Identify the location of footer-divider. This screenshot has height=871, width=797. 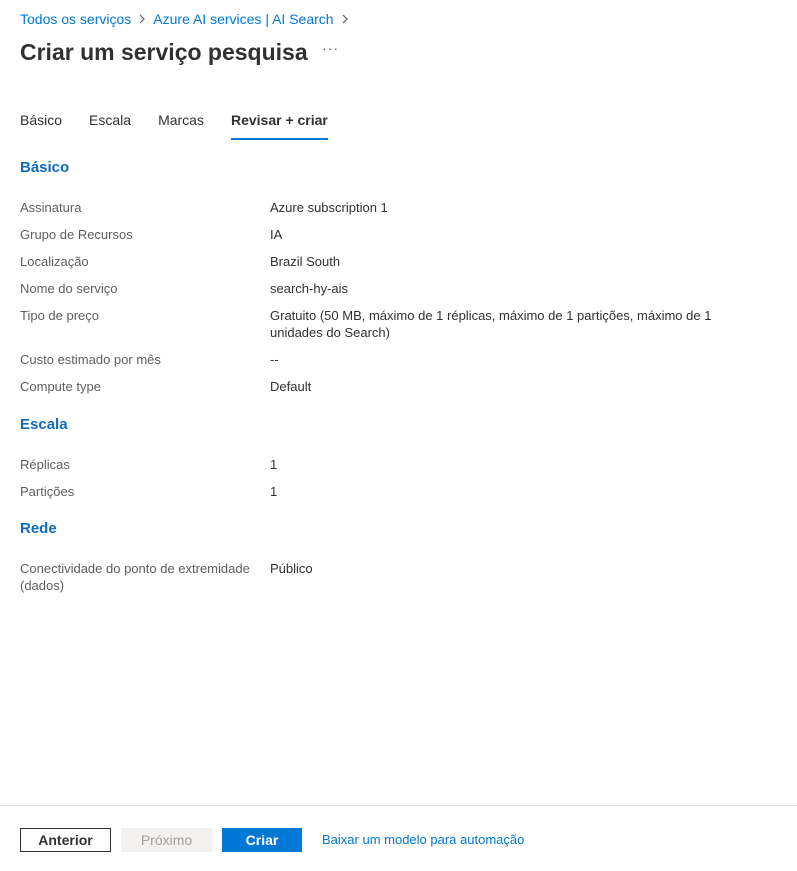
(398, 805).